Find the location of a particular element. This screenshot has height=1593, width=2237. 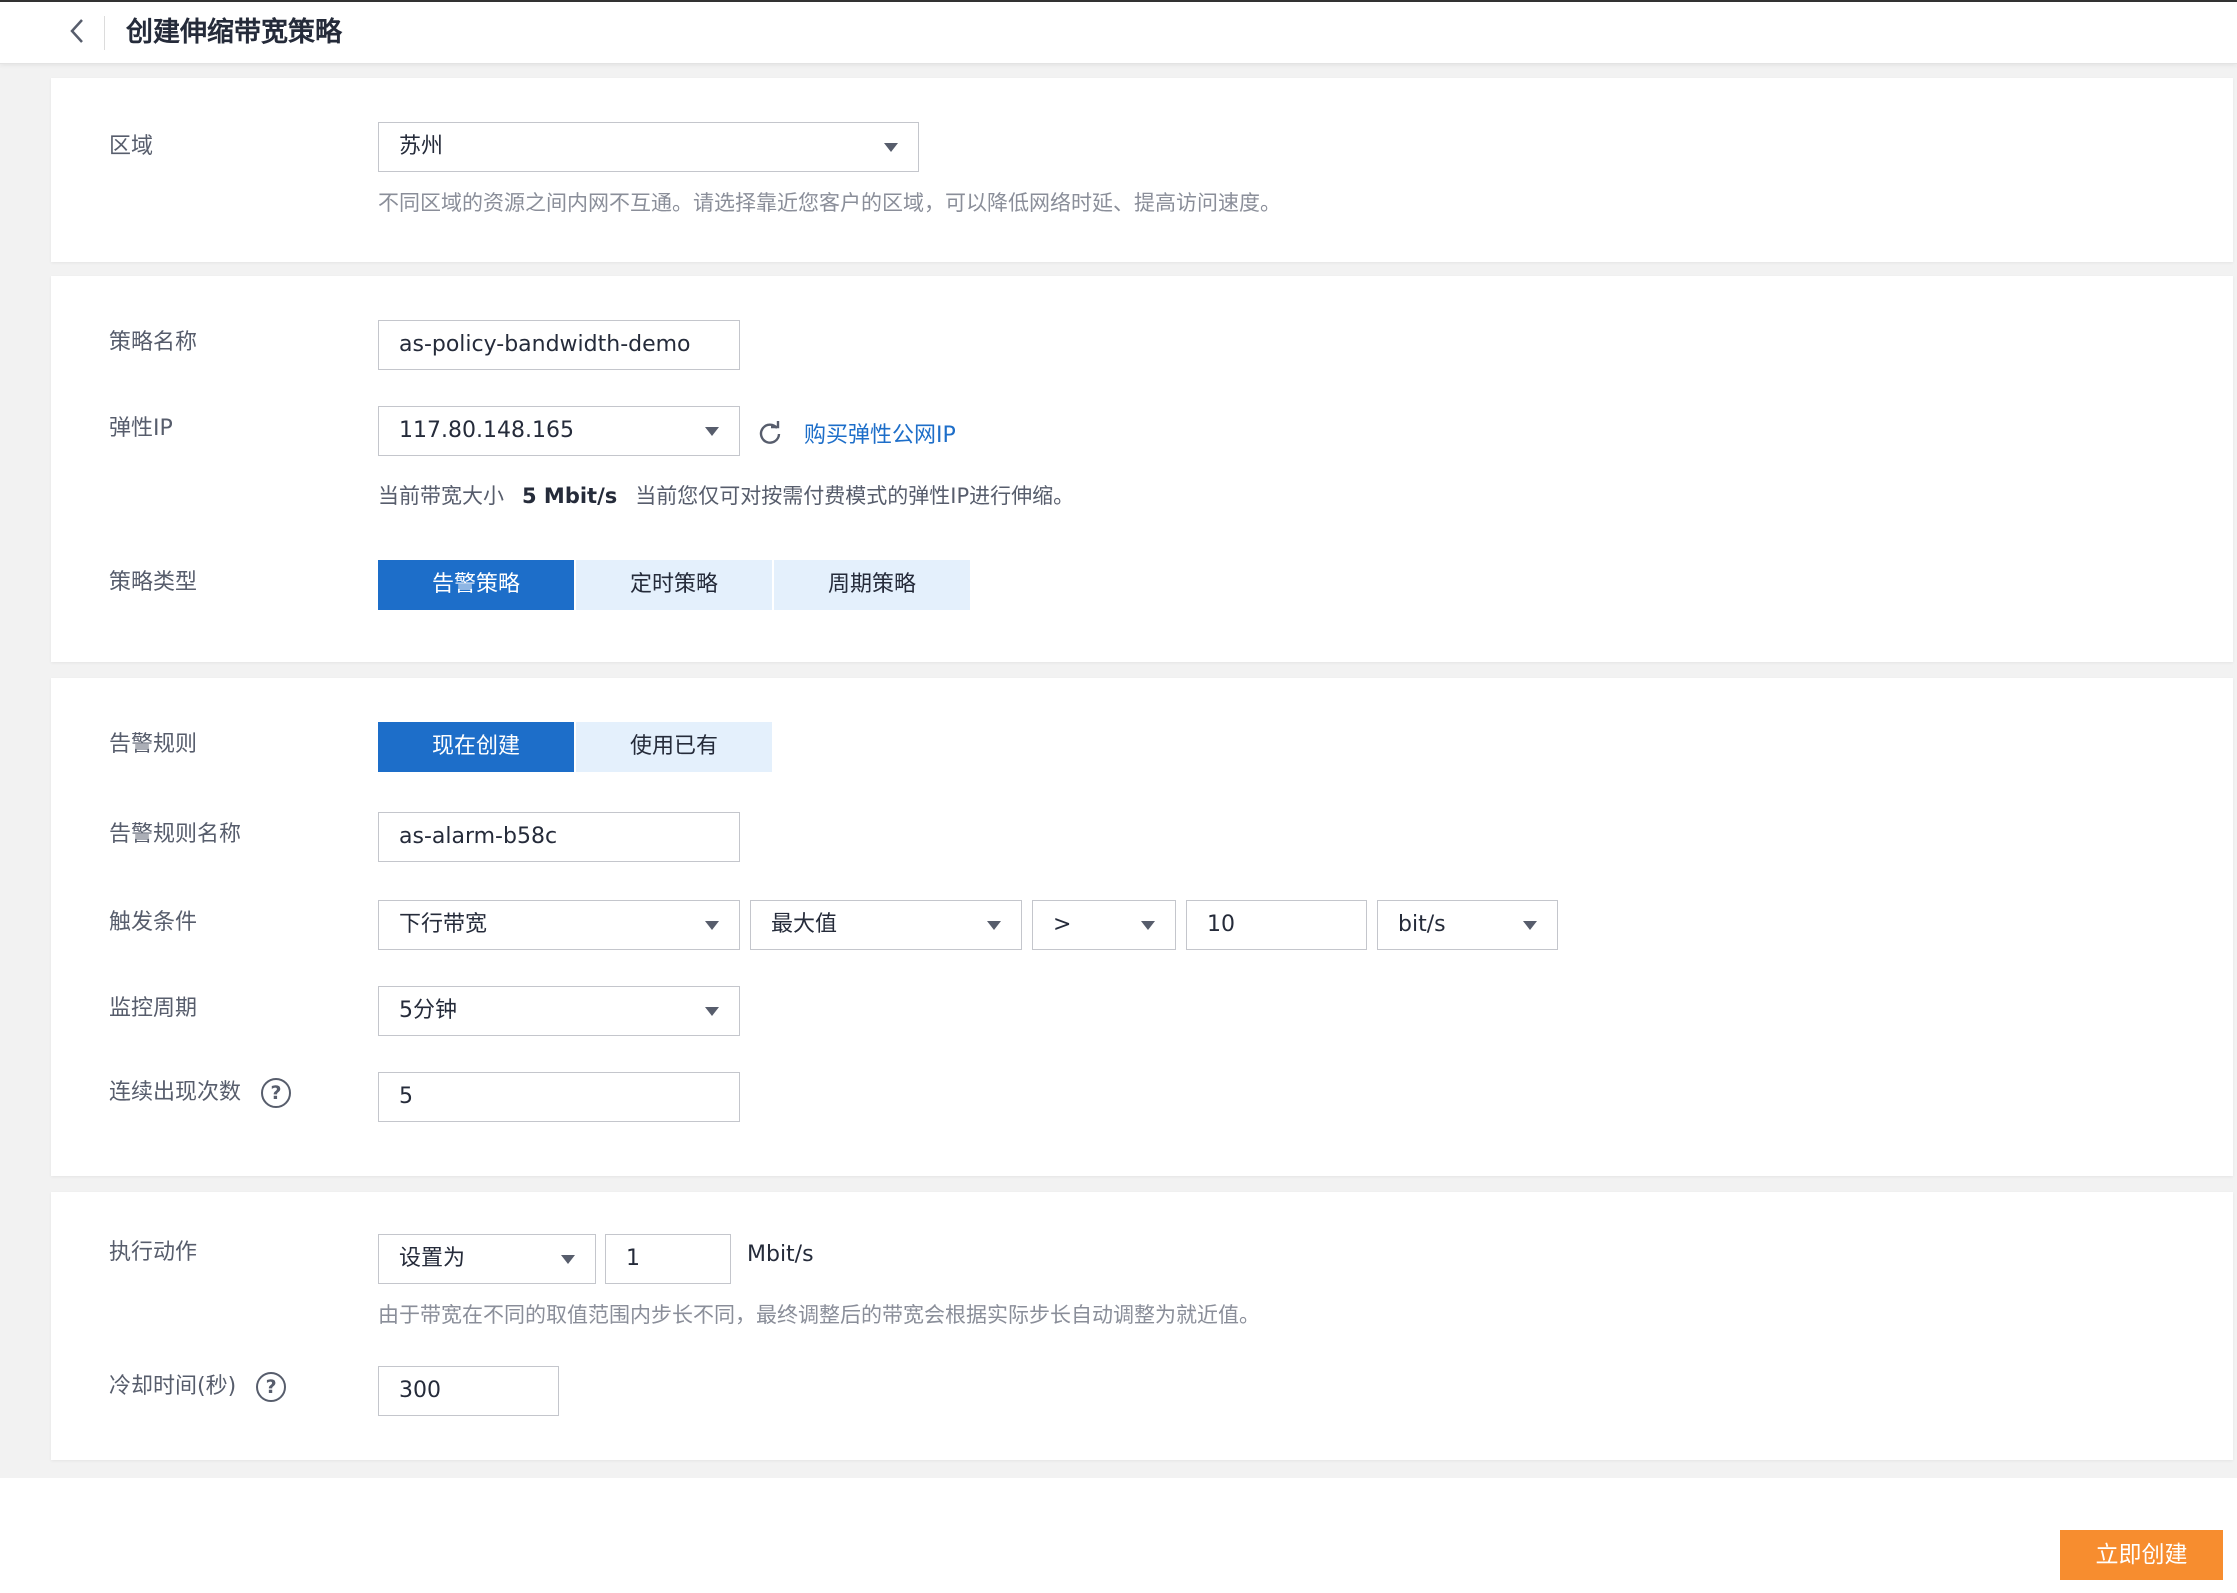

action-amount-input: 1 is located at coordinates (668, 1259).